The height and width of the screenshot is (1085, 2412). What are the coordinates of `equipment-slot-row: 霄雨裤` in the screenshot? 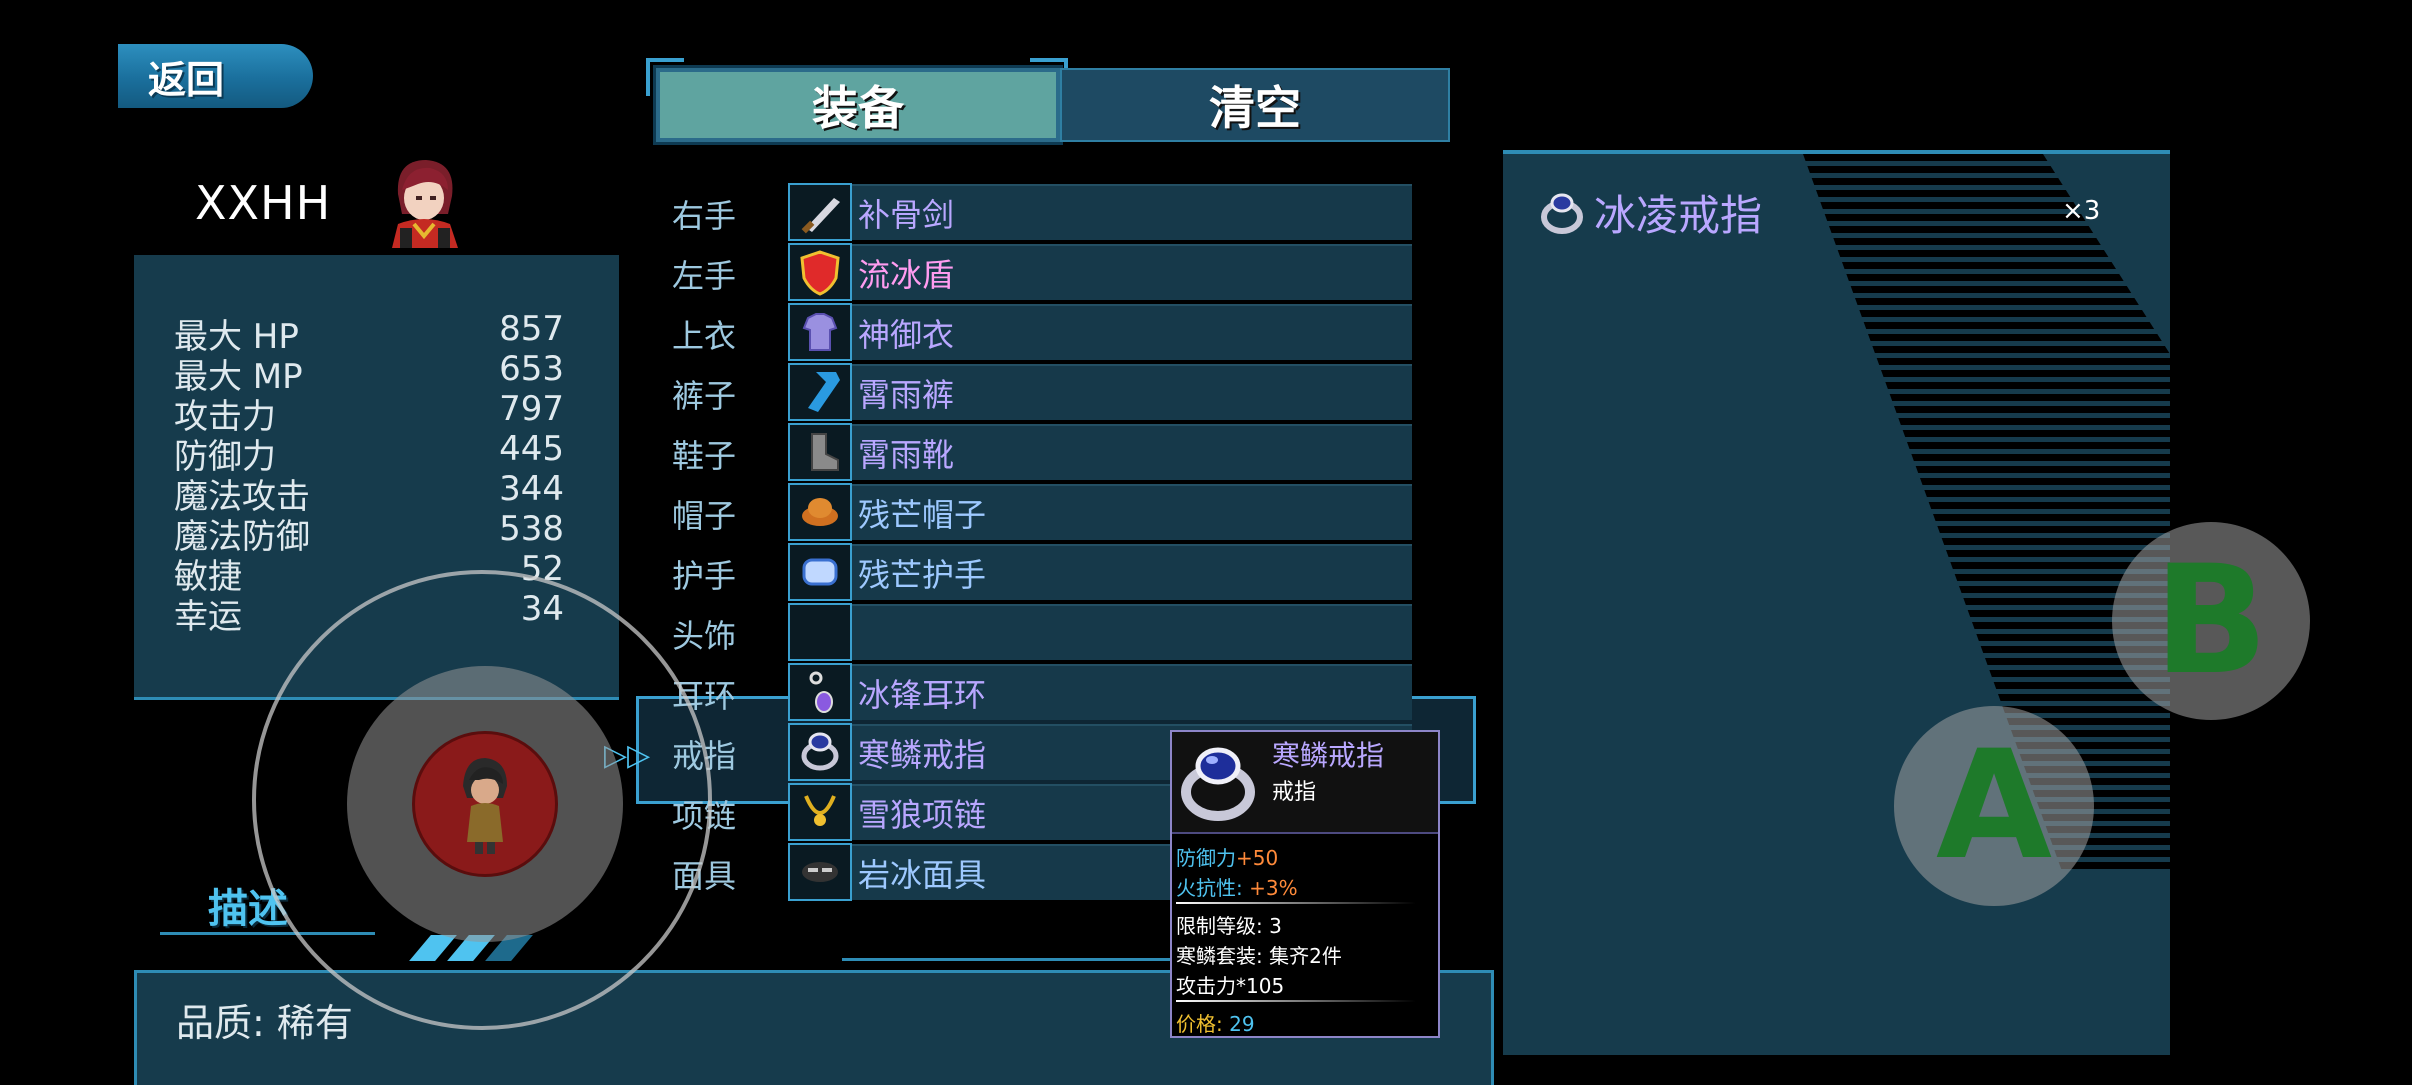 It's located at (1132, 392).